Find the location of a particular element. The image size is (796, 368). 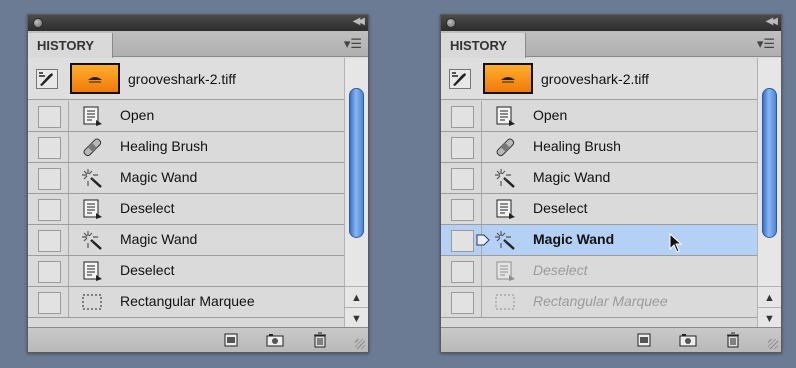

history-state-row-selected: Magic Wand is located at coordinates (599, 240).